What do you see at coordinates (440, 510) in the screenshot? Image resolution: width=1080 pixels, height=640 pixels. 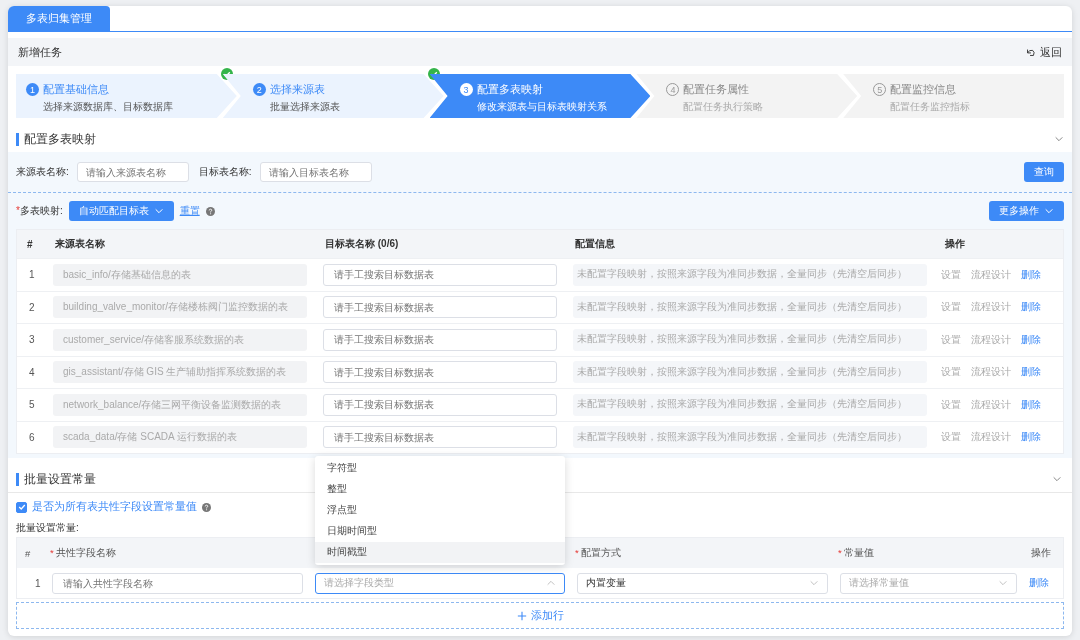 I see `dropdown-option: 浮点型` at bounding box center [440, 510].